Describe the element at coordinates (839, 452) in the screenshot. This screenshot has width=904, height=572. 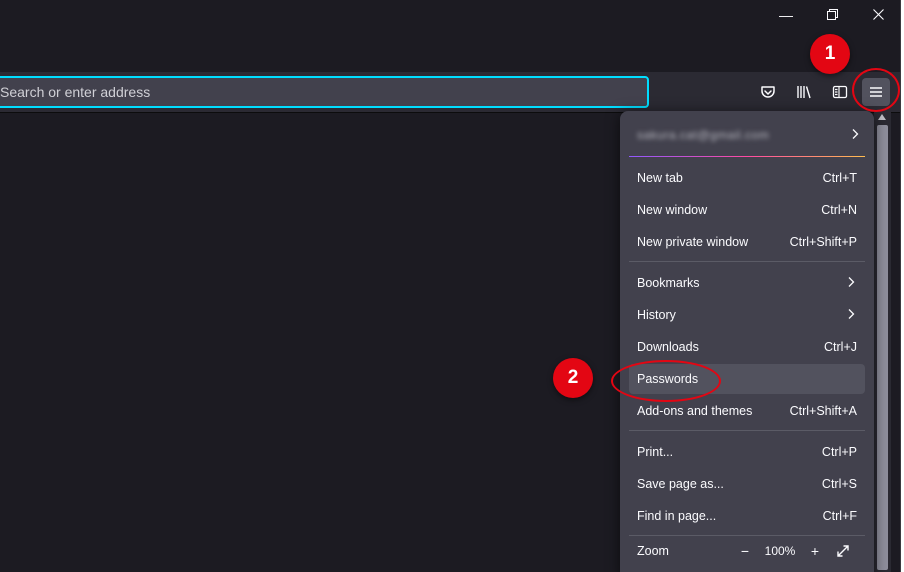
I see `menu-item-shortcut: Ctrl+P` at that location.